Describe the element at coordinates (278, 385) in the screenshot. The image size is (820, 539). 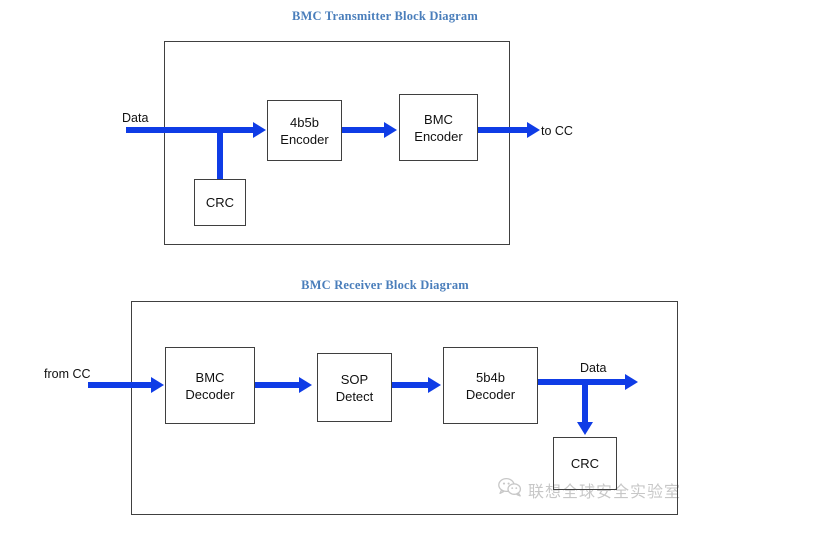
I see `receiver-decoder-to-sop-connector` at that location.